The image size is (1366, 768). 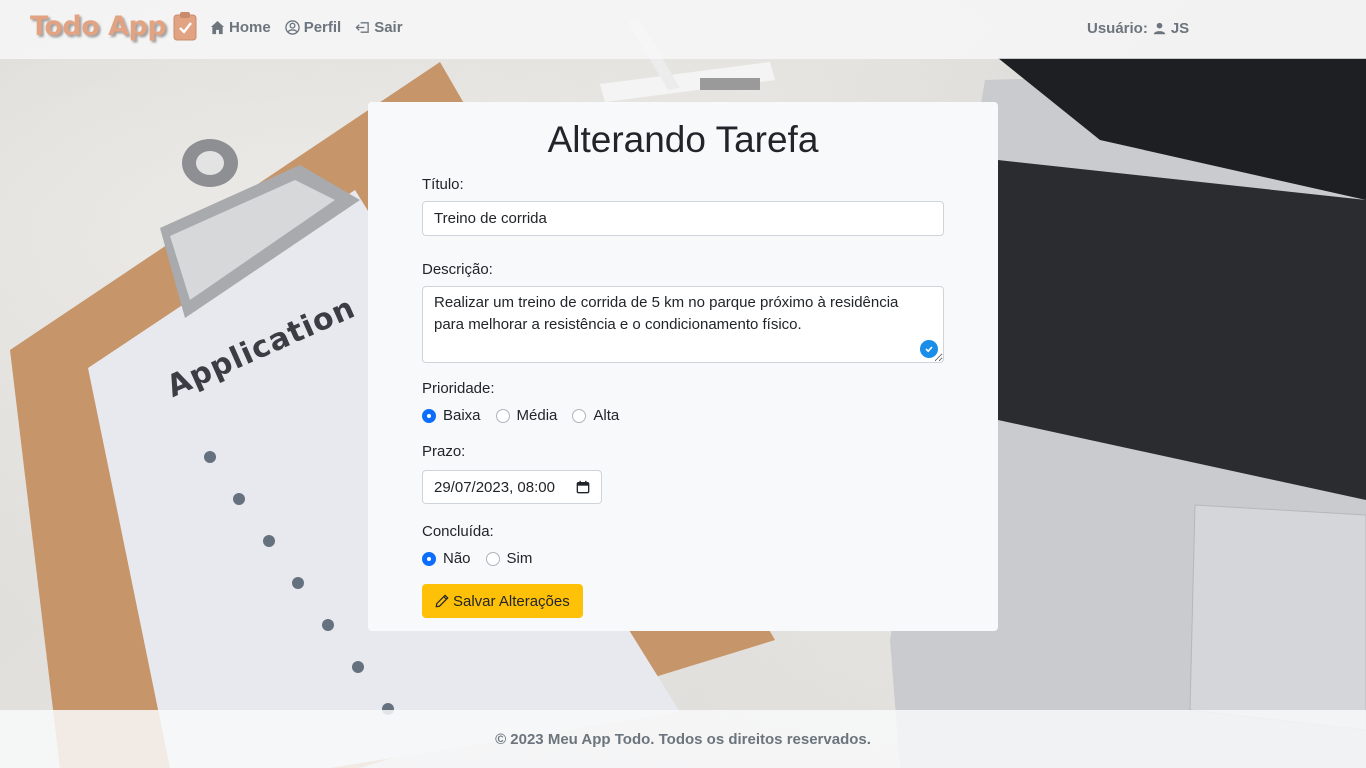 What do you see at coordinates (683, 139) in the screenshot?
I see `page-title: Alterando Tarefa` at bounding box center [683, 139].